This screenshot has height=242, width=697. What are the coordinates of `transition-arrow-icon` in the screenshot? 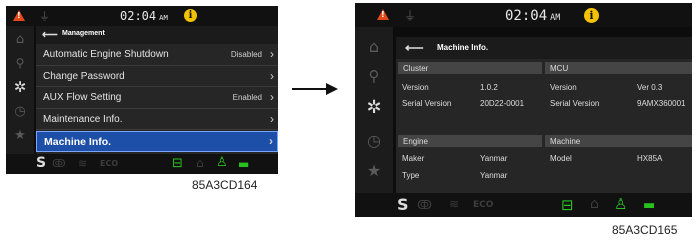 It's located at (315, 89).